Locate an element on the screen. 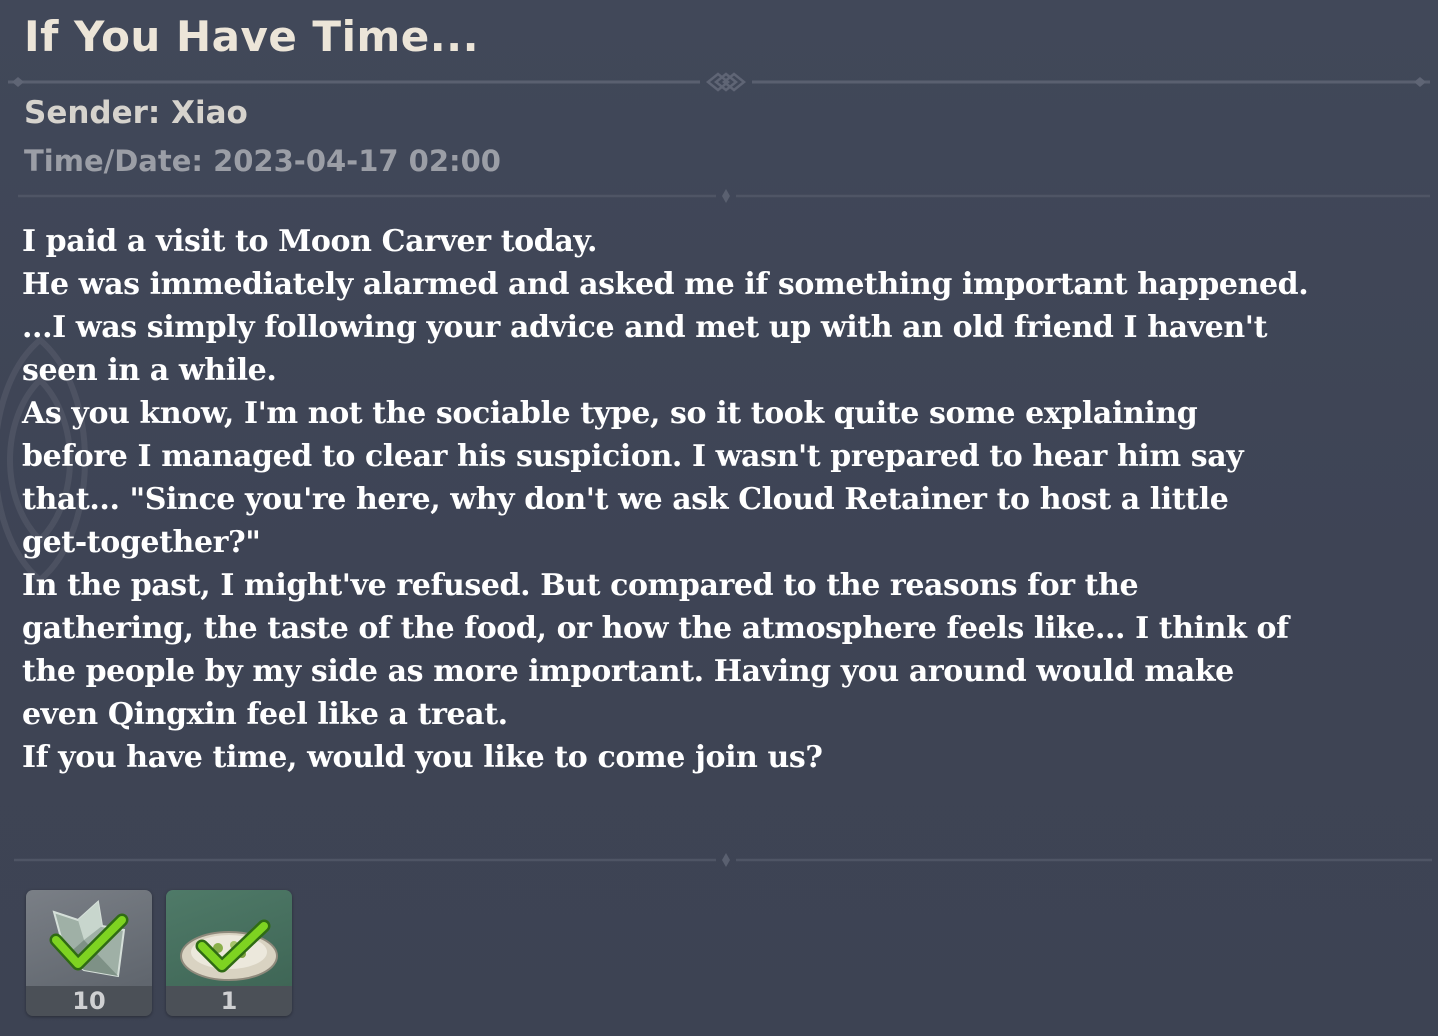  dish-item-icon is located at coordinates (229, 950).